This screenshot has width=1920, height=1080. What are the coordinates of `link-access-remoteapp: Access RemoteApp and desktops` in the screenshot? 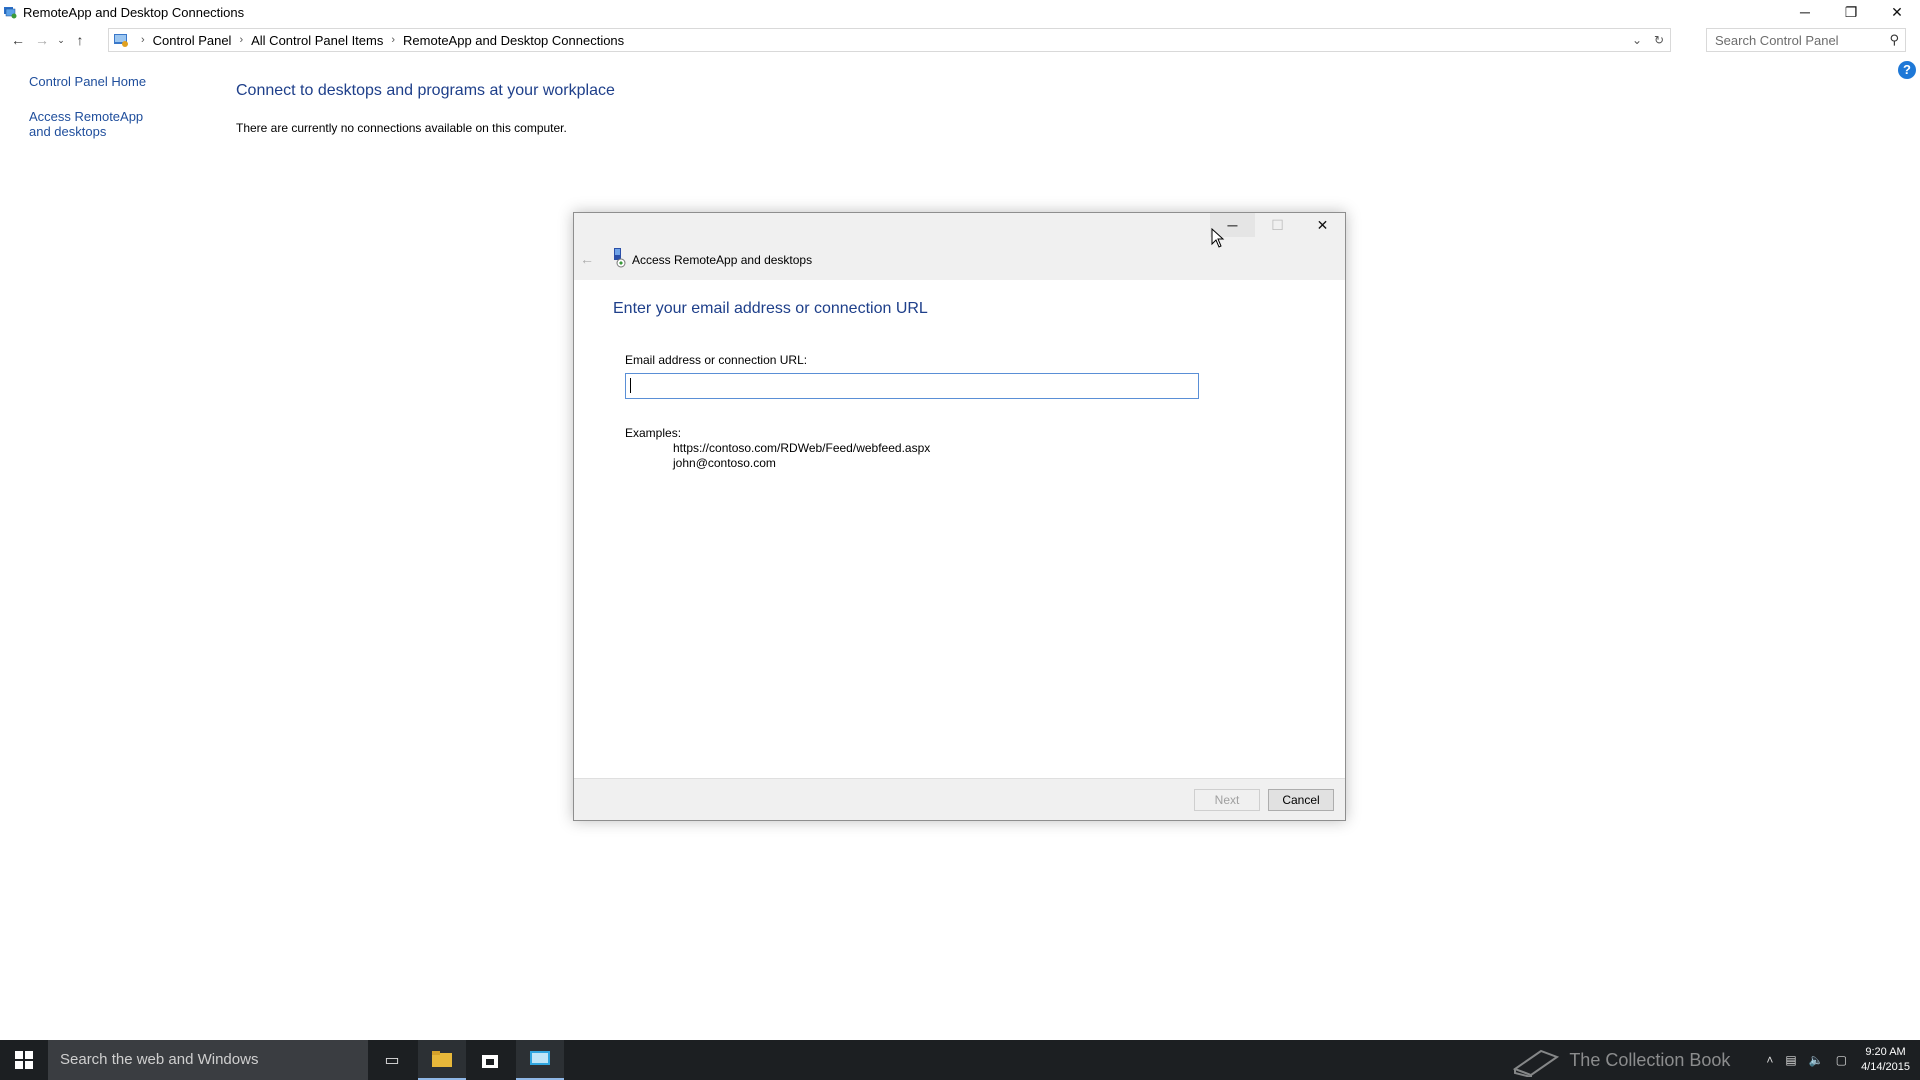 It's located at (96, 124).